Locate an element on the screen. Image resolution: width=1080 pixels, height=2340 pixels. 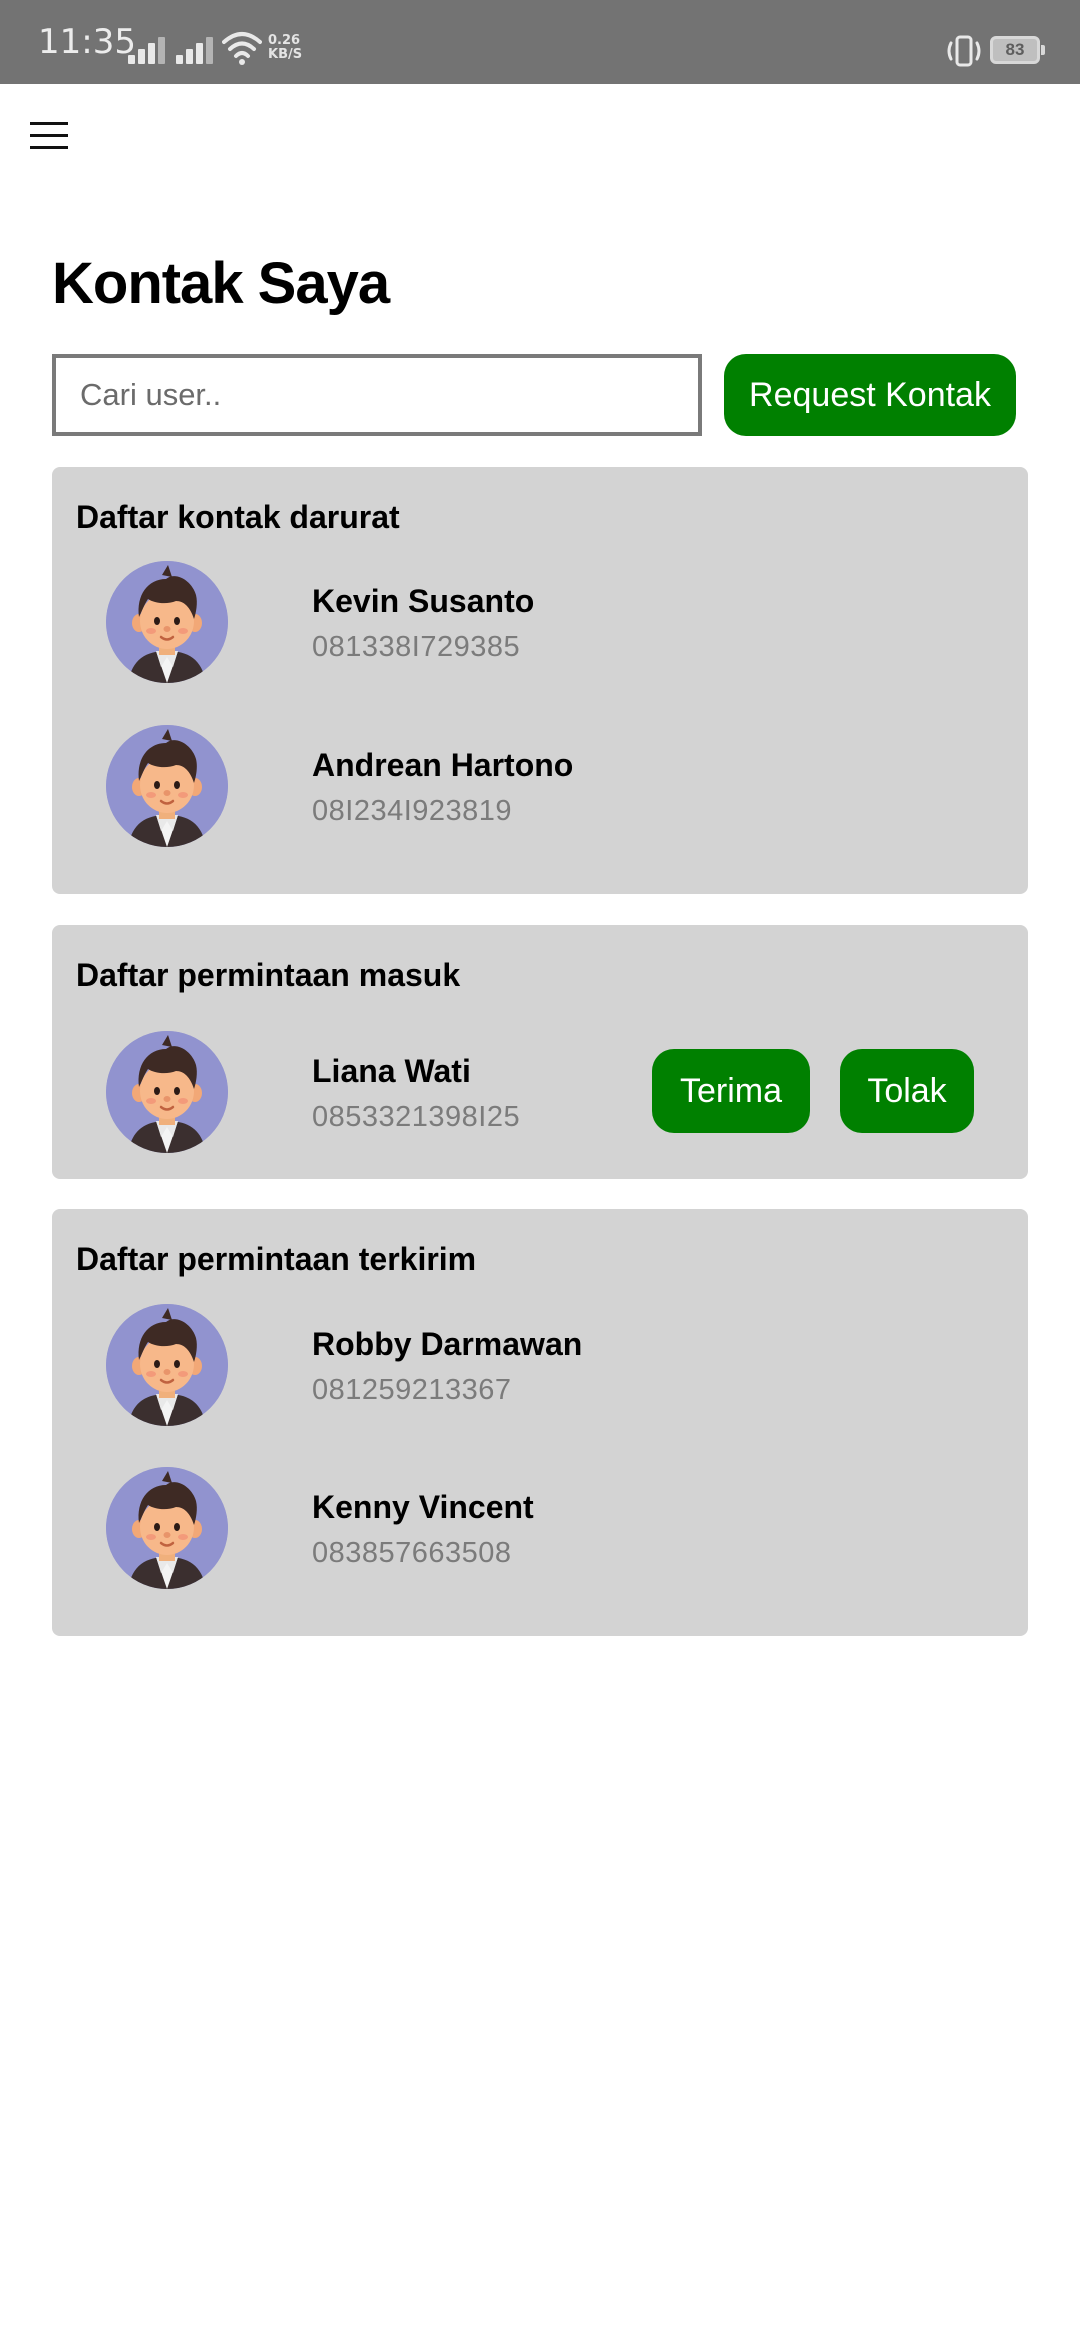
vibrate-icon is located at coordinates (964, 51).